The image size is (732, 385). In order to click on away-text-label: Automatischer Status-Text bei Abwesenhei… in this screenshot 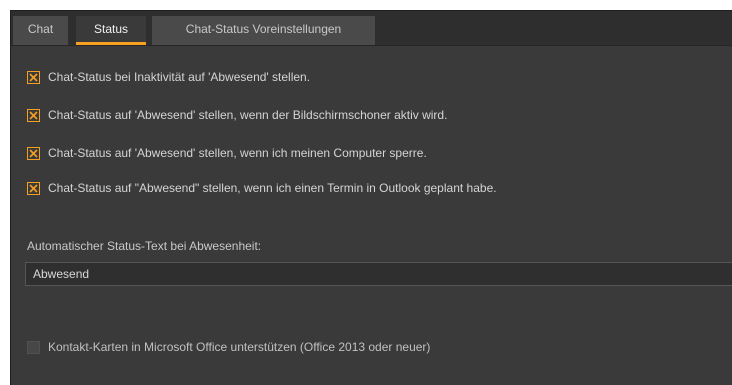, I will do `click(144, 246)`.